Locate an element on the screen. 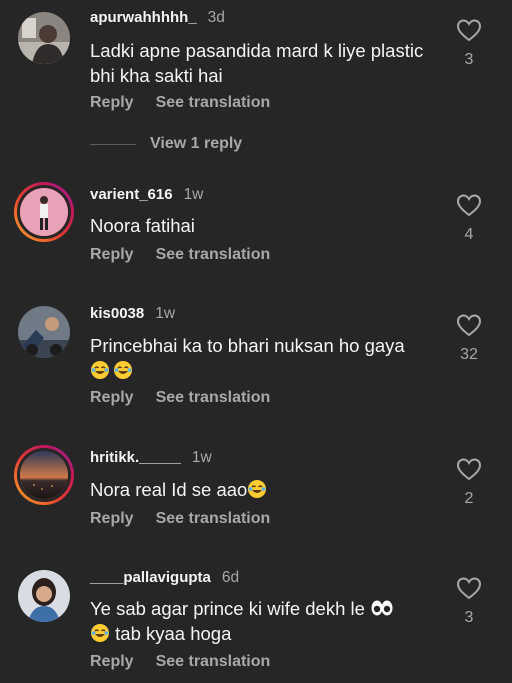  timestamp: 6d is located at coordinates (230, 577).